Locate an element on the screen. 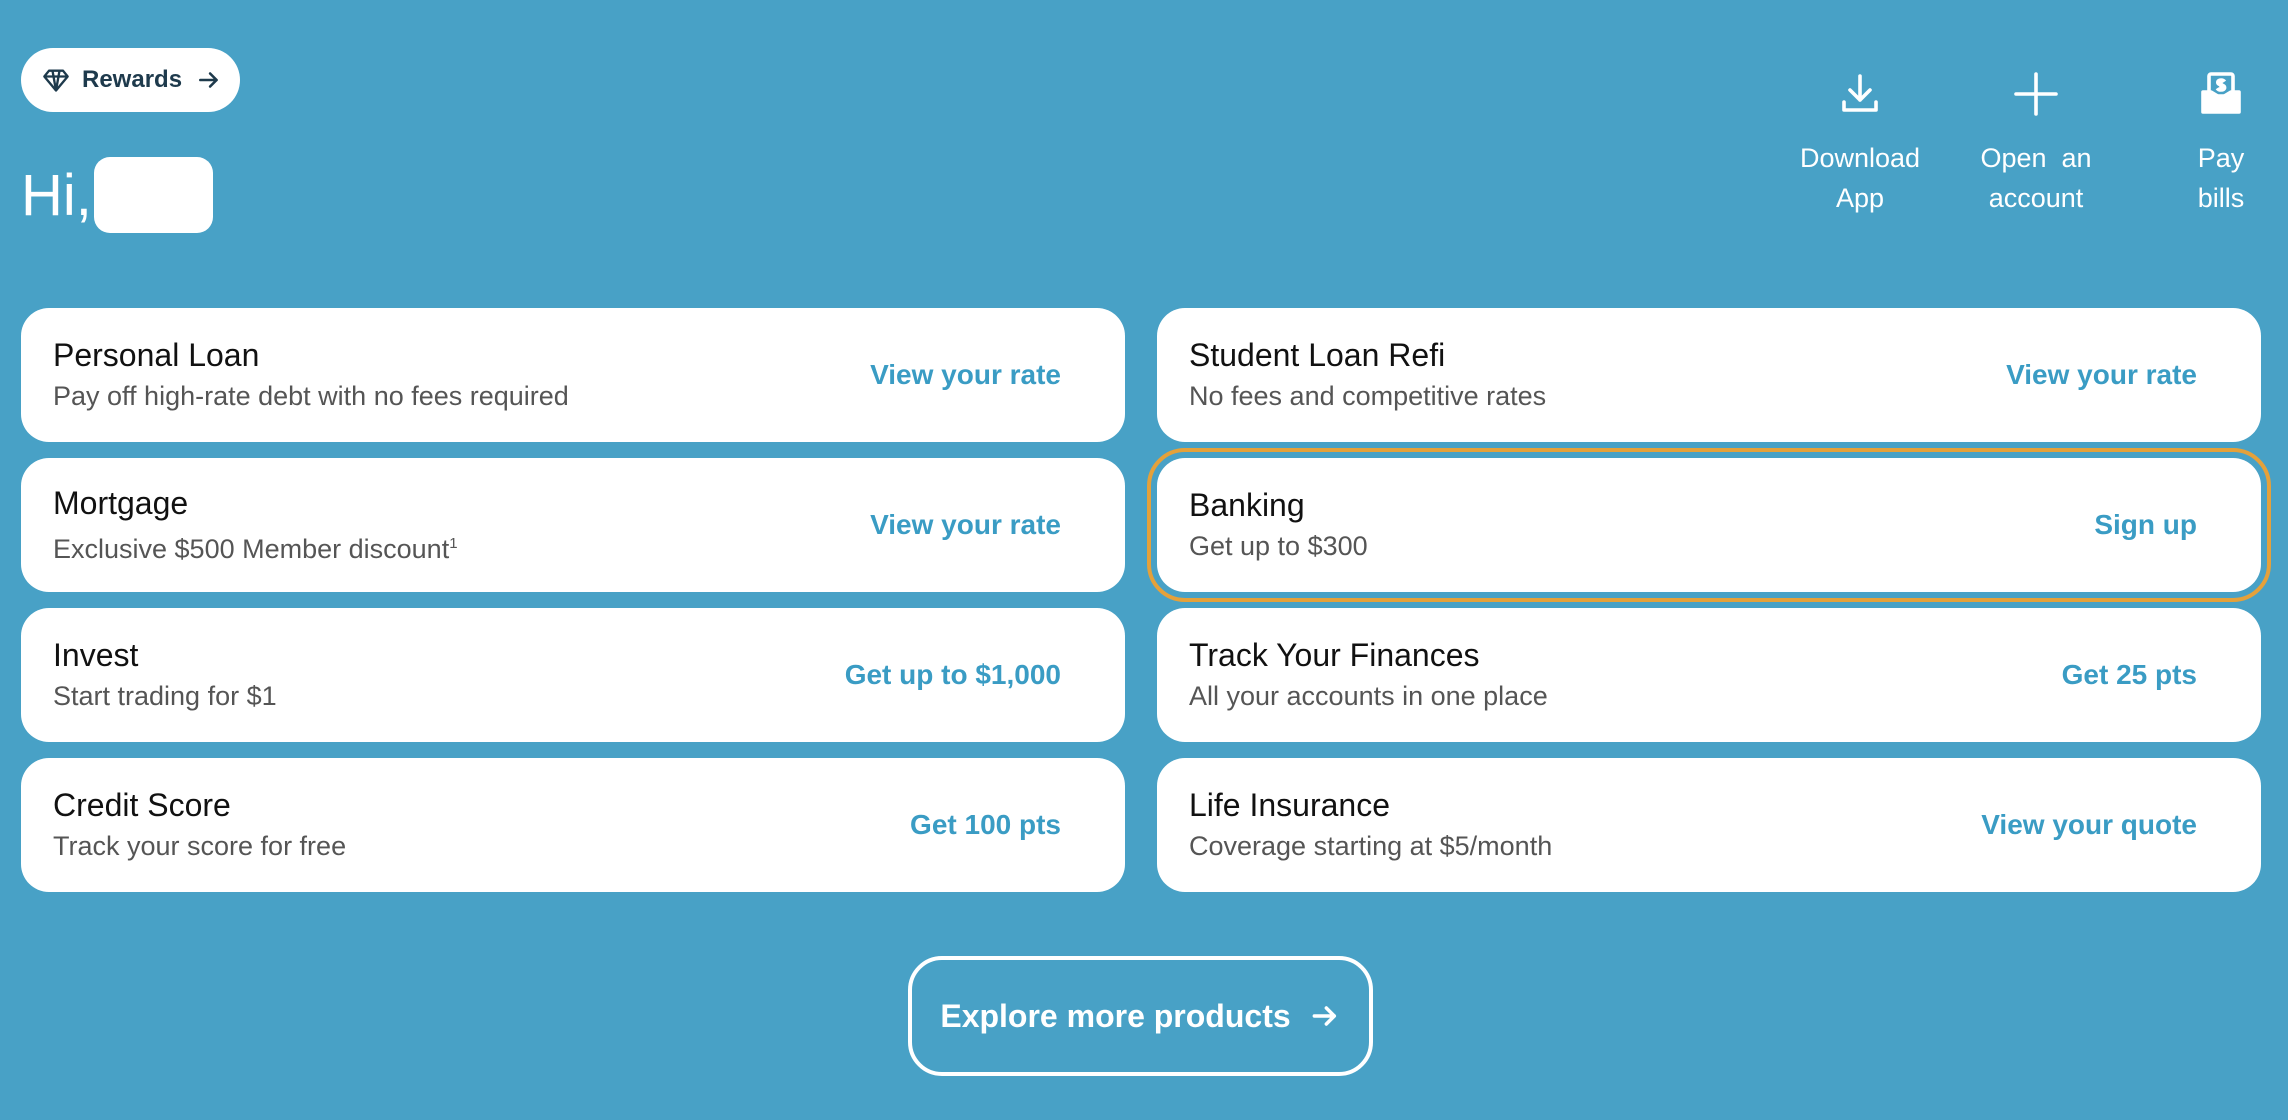 This screenshot has height=1120, width=2288. diamond-icon is located at coordinates (56, 80).